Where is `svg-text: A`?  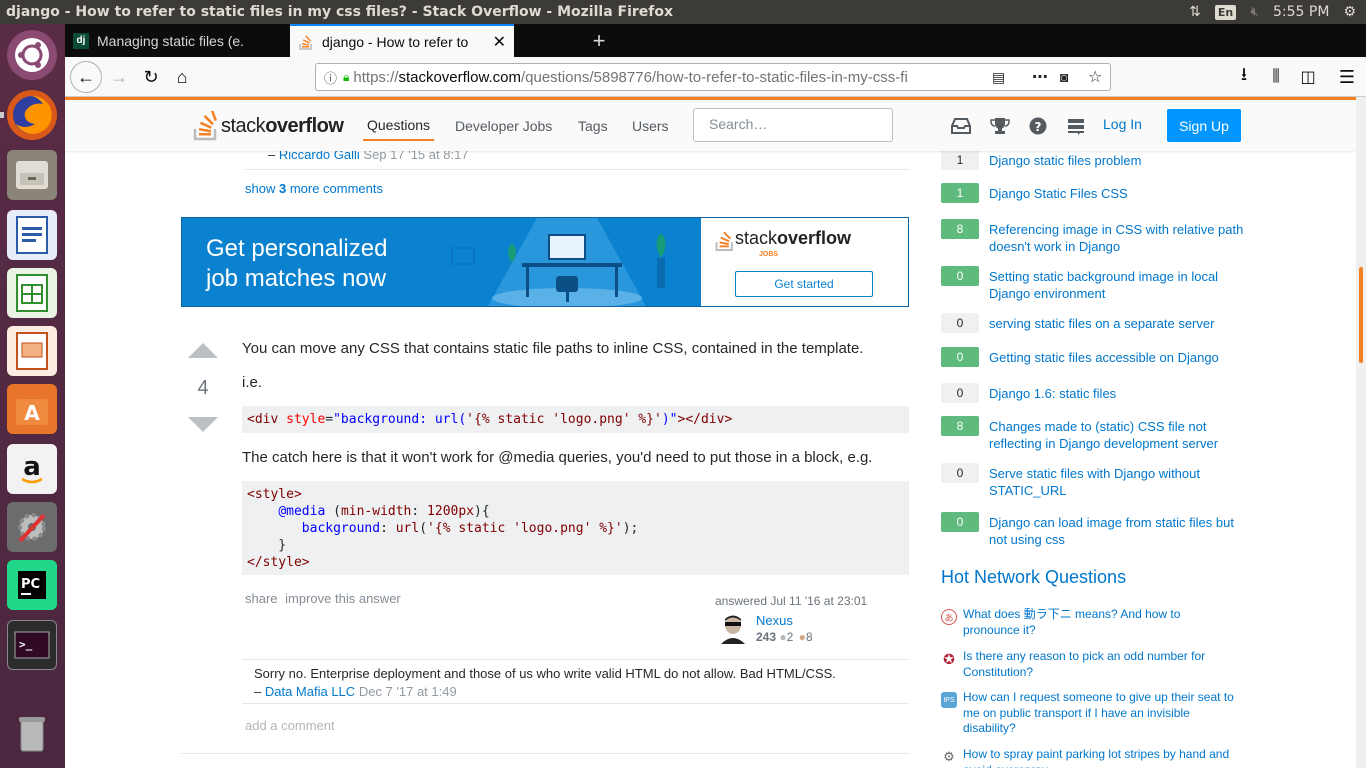
svg-text: A is located at coordinates (32, 413).